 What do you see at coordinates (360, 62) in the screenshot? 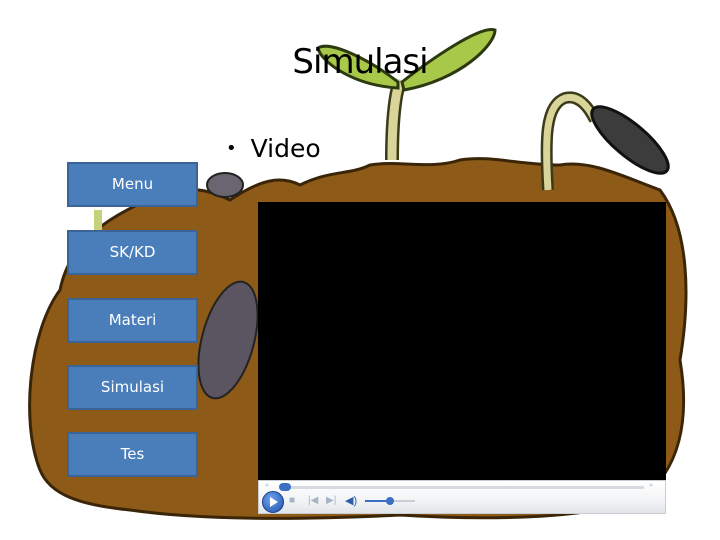
I see `slide-title: Simulasi` at bounding box center [360, 62].